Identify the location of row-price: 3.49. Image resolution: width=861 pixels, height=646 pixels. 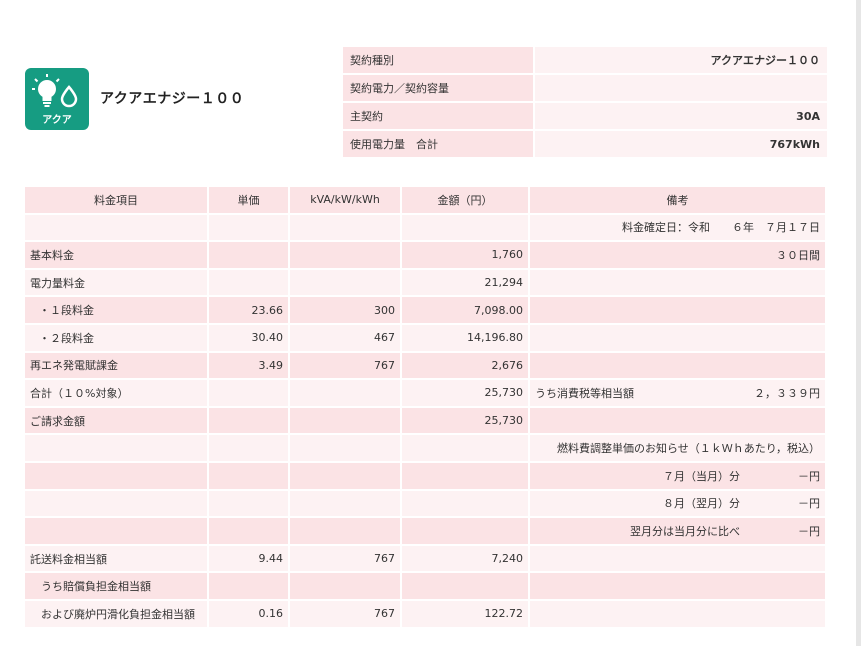
(249, 366).